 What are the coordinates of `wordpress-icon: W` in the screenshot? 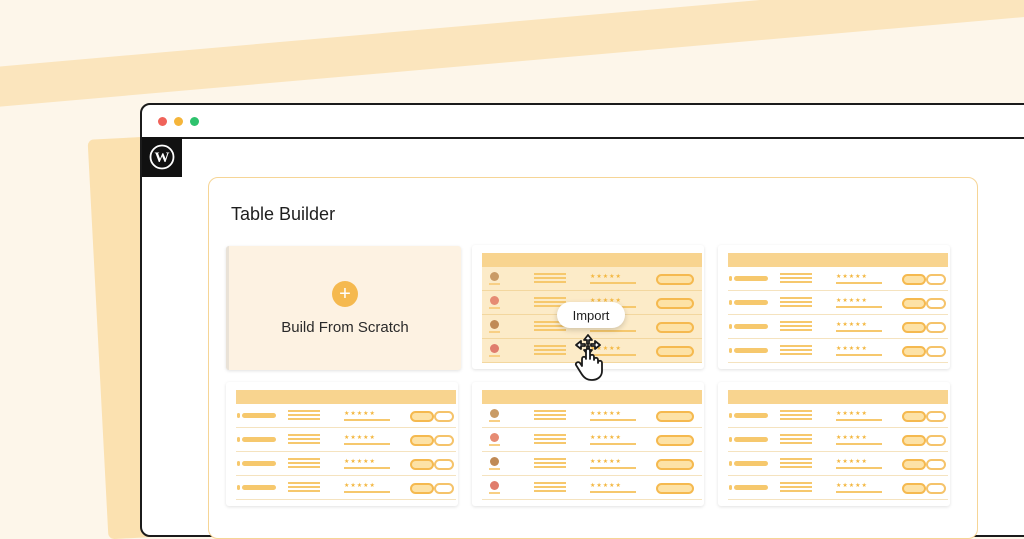 It's located at (162, 157).